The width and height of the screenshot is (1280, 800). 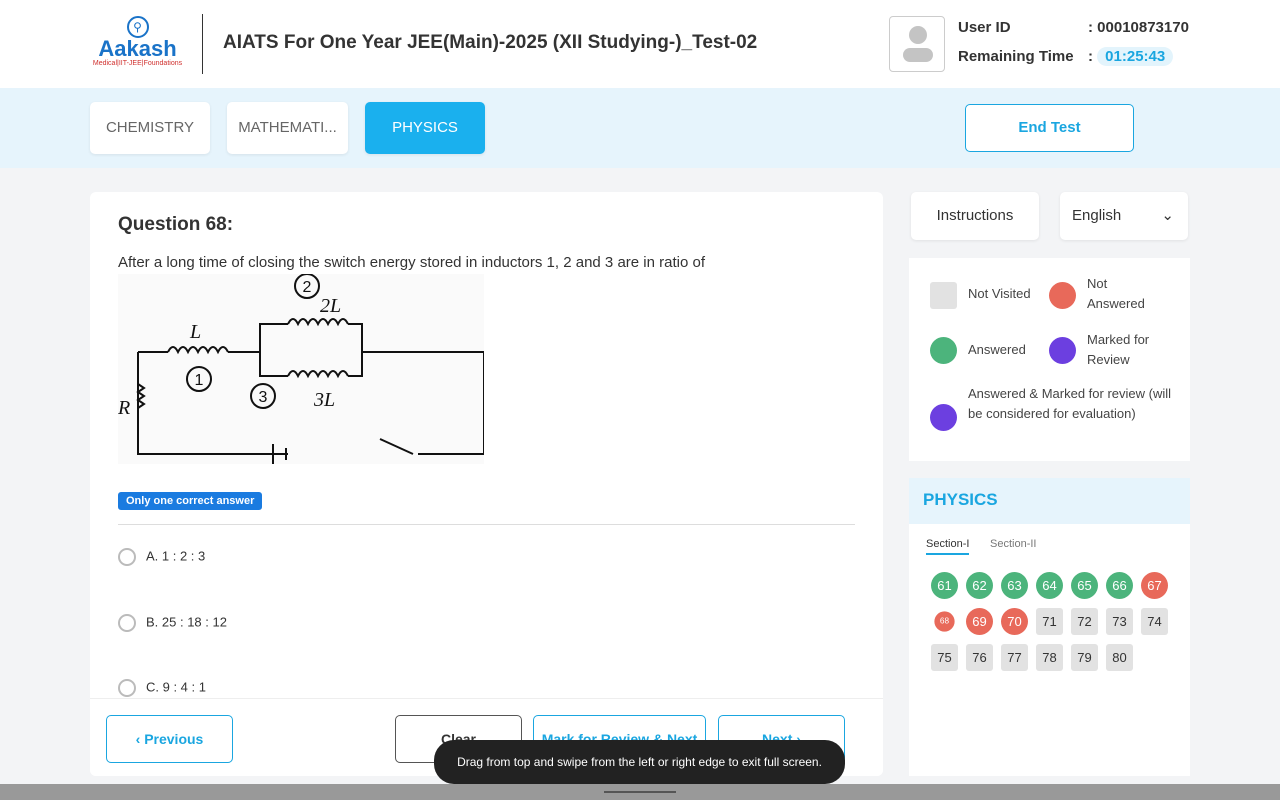 I want to click on chevron-down-icon: ⌄, so click(x=1167, y=215).